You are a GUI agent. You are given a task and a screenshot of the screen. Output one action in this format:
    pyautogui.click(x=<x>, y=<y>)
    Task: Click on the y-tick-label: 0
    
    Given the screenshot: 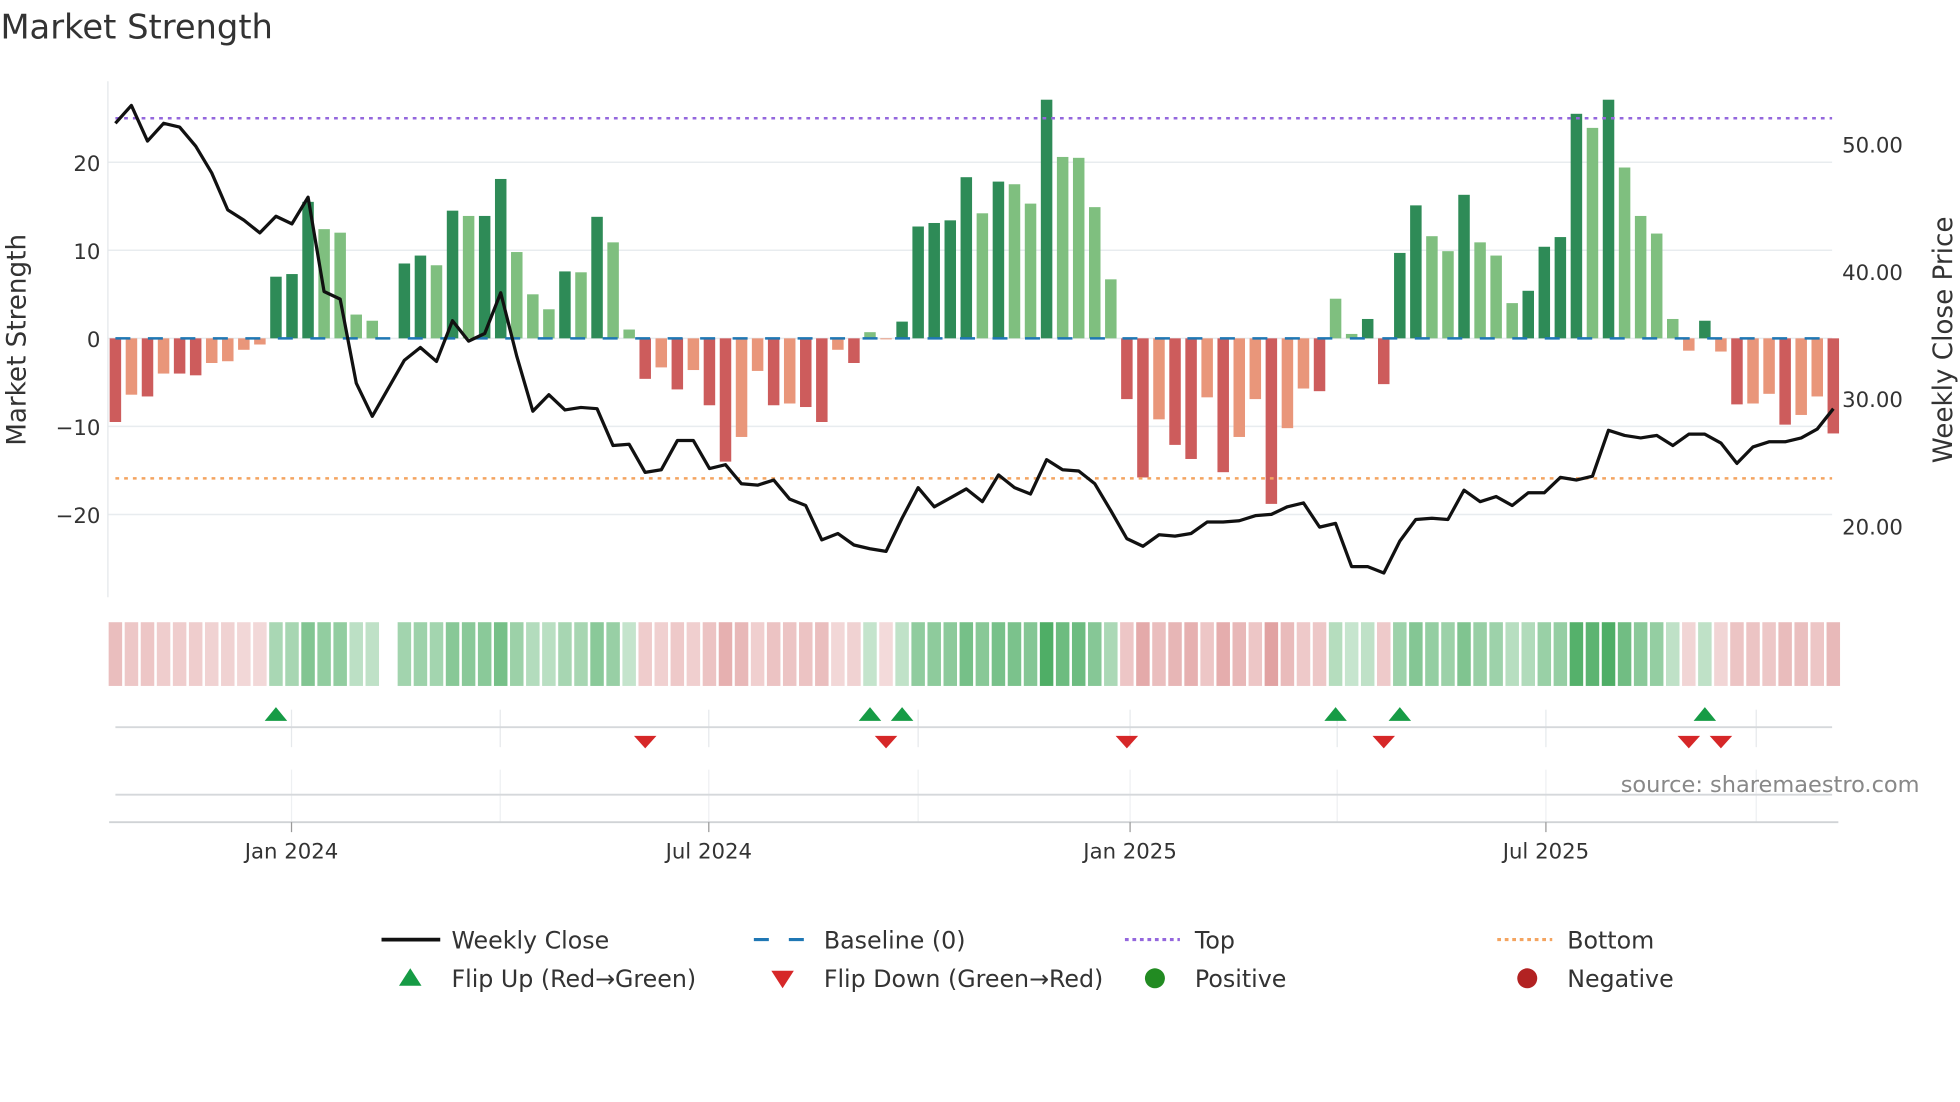 What is the action you would take?
    pyautogui.click(x=94, y=340)
    